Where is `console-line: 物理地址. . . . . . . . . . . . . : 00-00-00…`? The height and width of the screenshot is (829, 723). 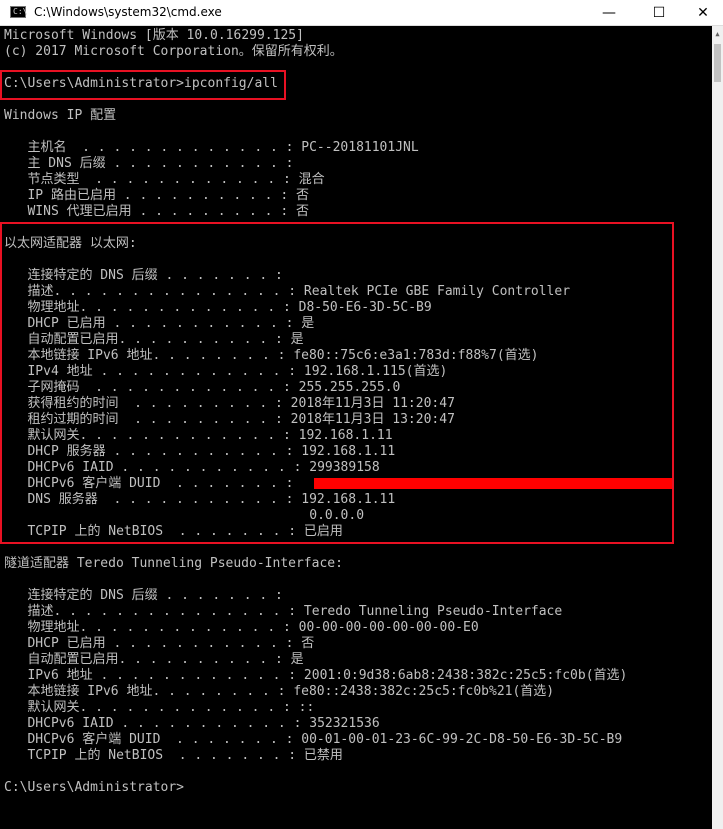
console-line: 物理地址. . . . . . . . . . . . . : 00-00-00… is located at coordinates (241, 627).